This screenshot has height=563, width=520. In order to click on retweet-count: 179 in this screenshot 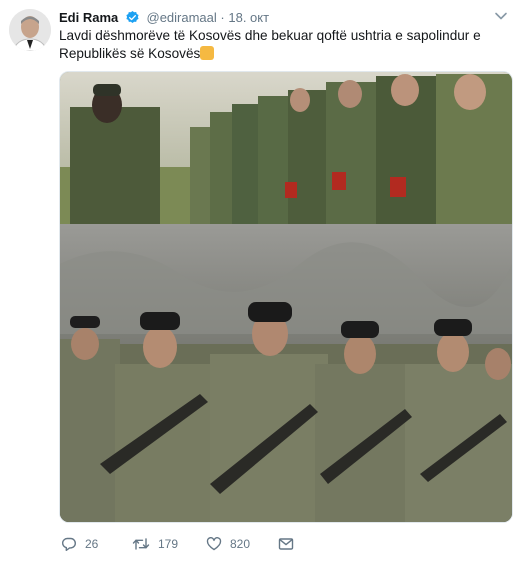, I will do `click(168, 544)`.